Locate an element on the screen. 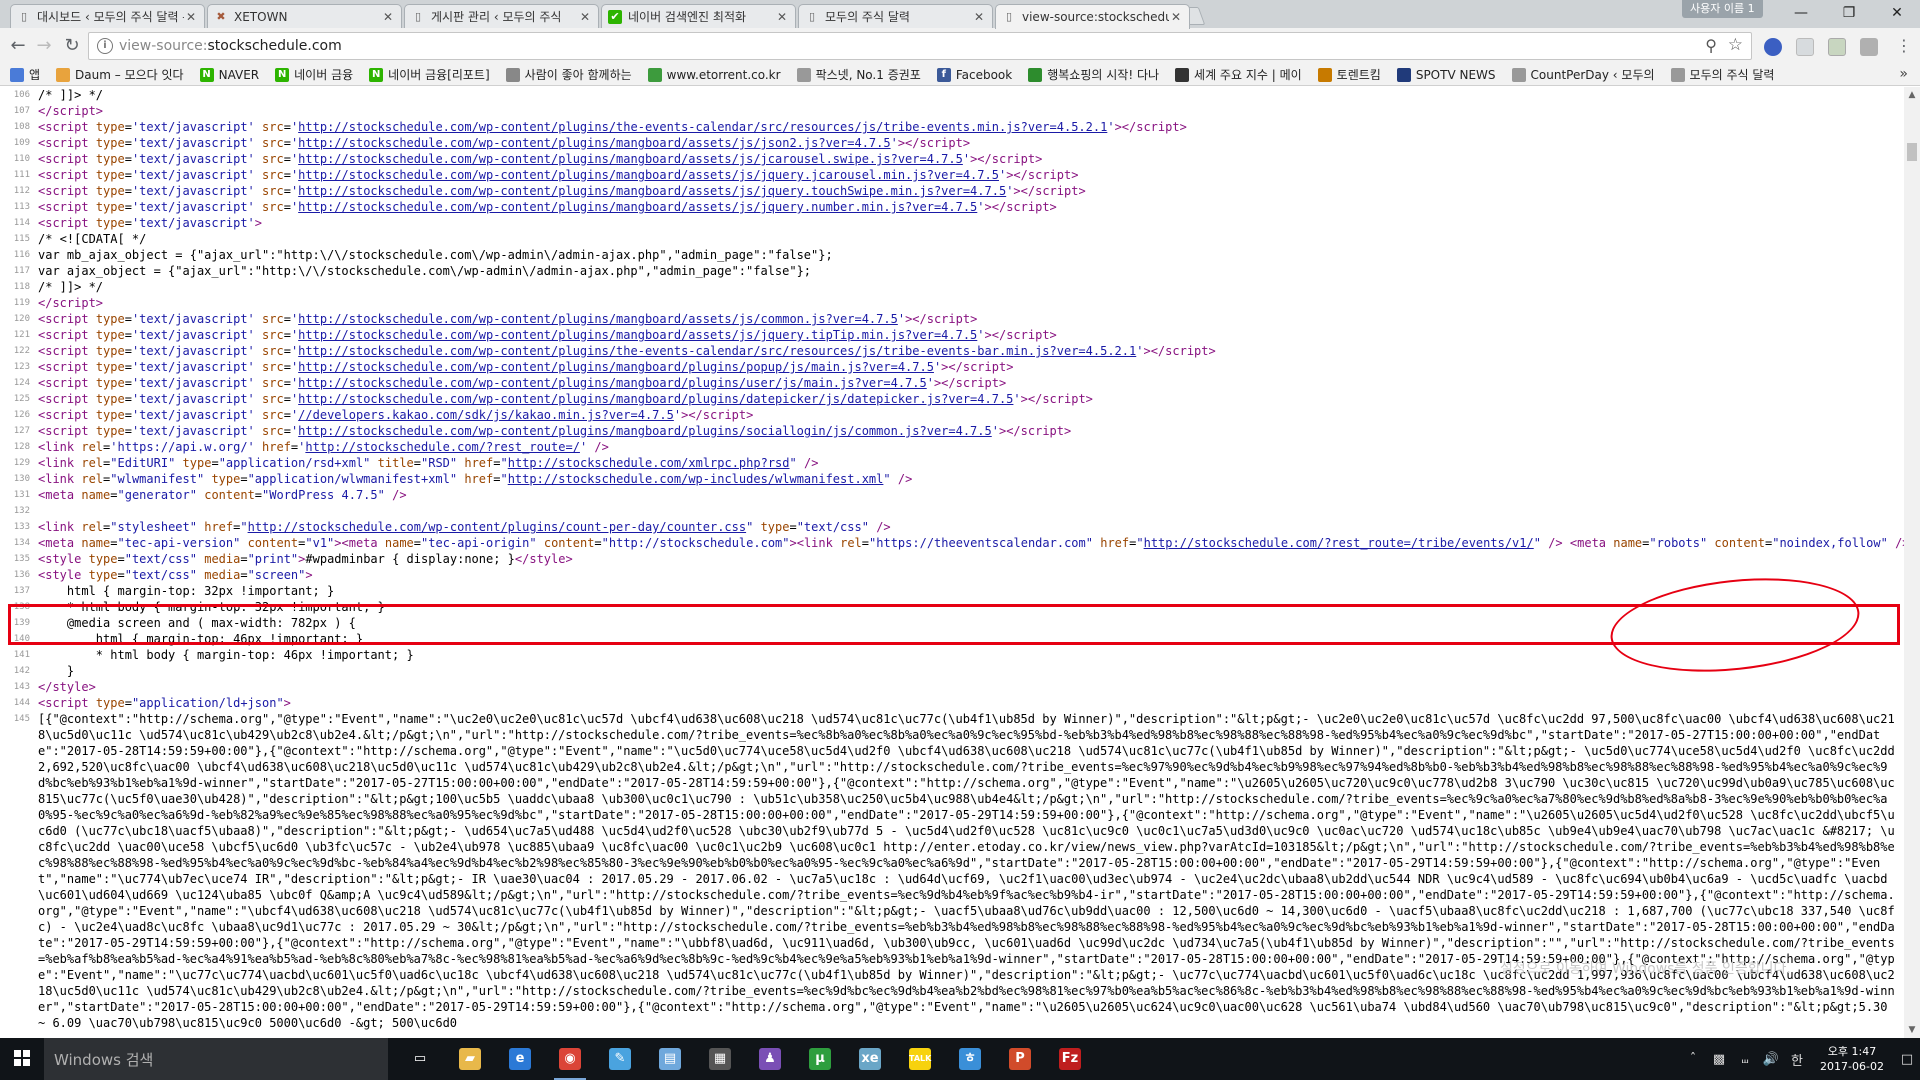  vertical-scrollbar: ▲ ▼ is located at coordinates (1912, 562).